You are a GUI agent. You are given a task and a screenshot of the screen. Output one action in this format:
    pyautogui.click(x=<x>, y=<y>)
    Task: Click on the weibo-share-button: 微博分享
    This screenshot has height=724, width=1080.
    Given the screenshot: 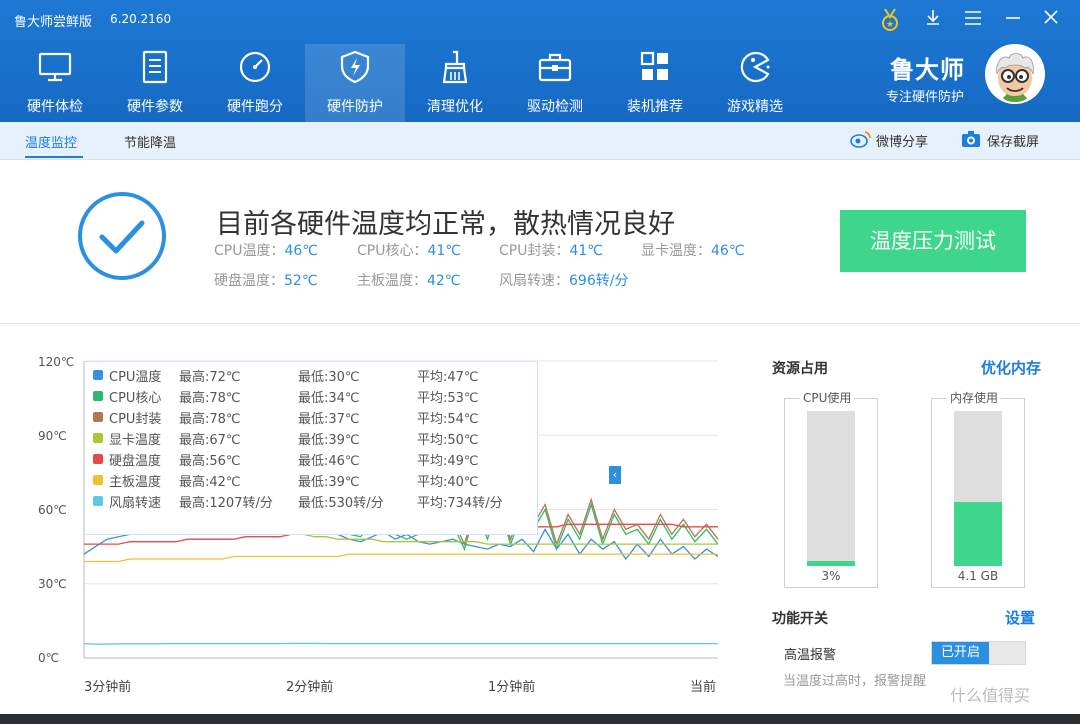 What is the action you would take?
    pyautogui.click(x=889, y=140)
    